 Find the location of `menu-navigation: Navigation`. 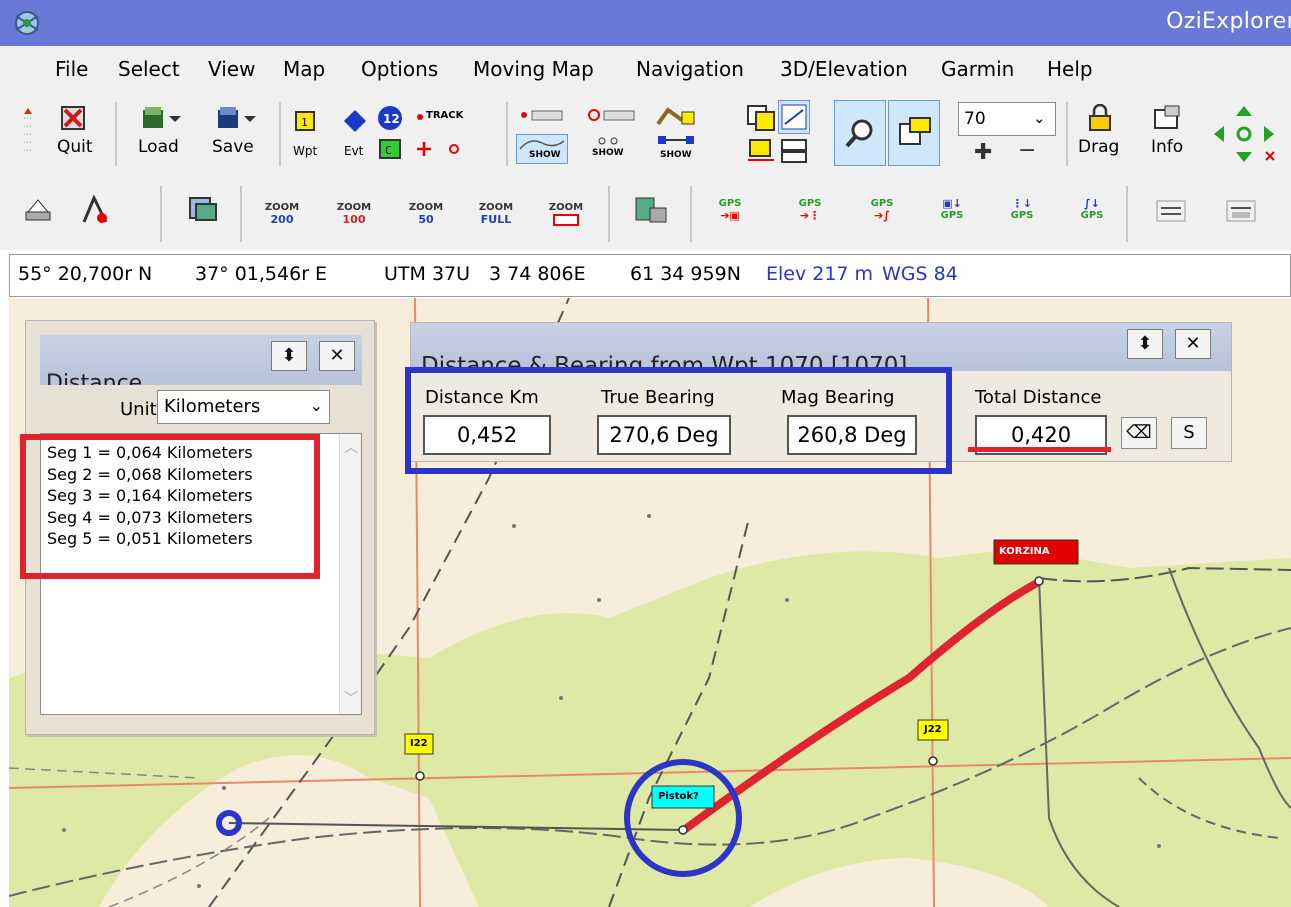

menu-navigation: Navigation is located at coordinates (690, 69).